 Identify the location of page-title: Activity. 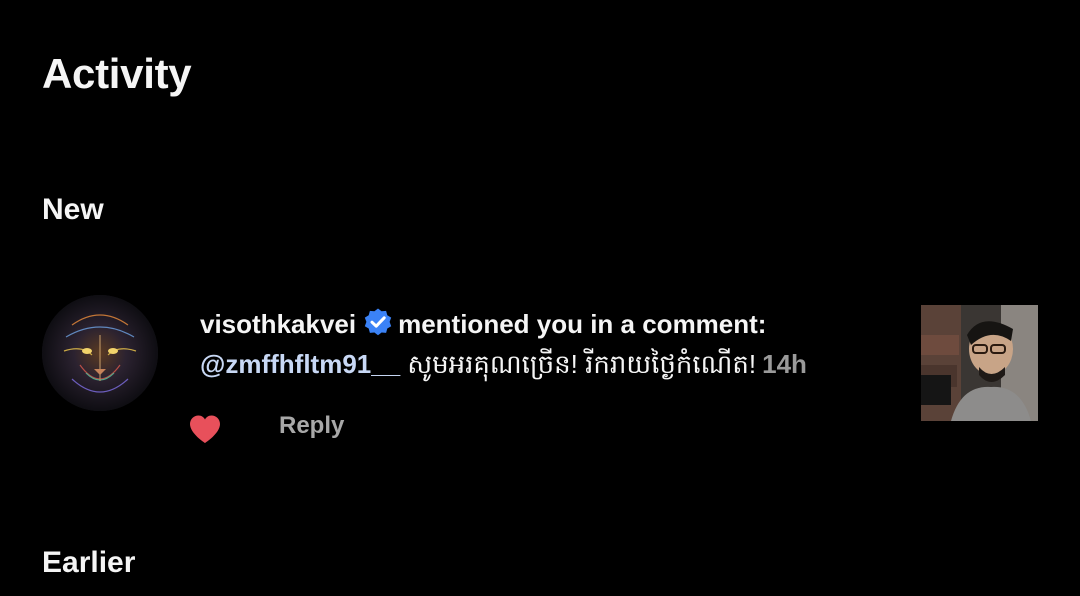
(117, 73).